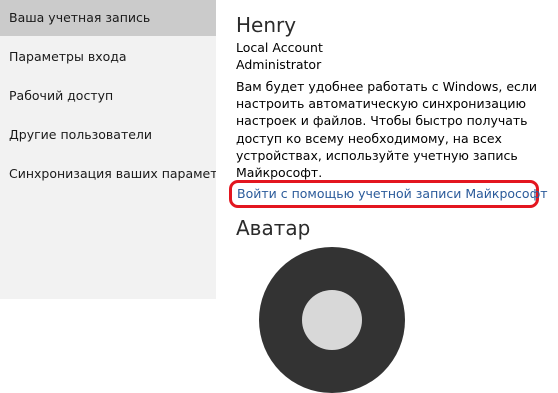 Image resolution: width=558 pixels, height=393 pixels. Describe the element at coordinates (108, 174) in the screenshot. I see `sidebar-item-sync-settings: Синхронизация ваших параметров` at that location.